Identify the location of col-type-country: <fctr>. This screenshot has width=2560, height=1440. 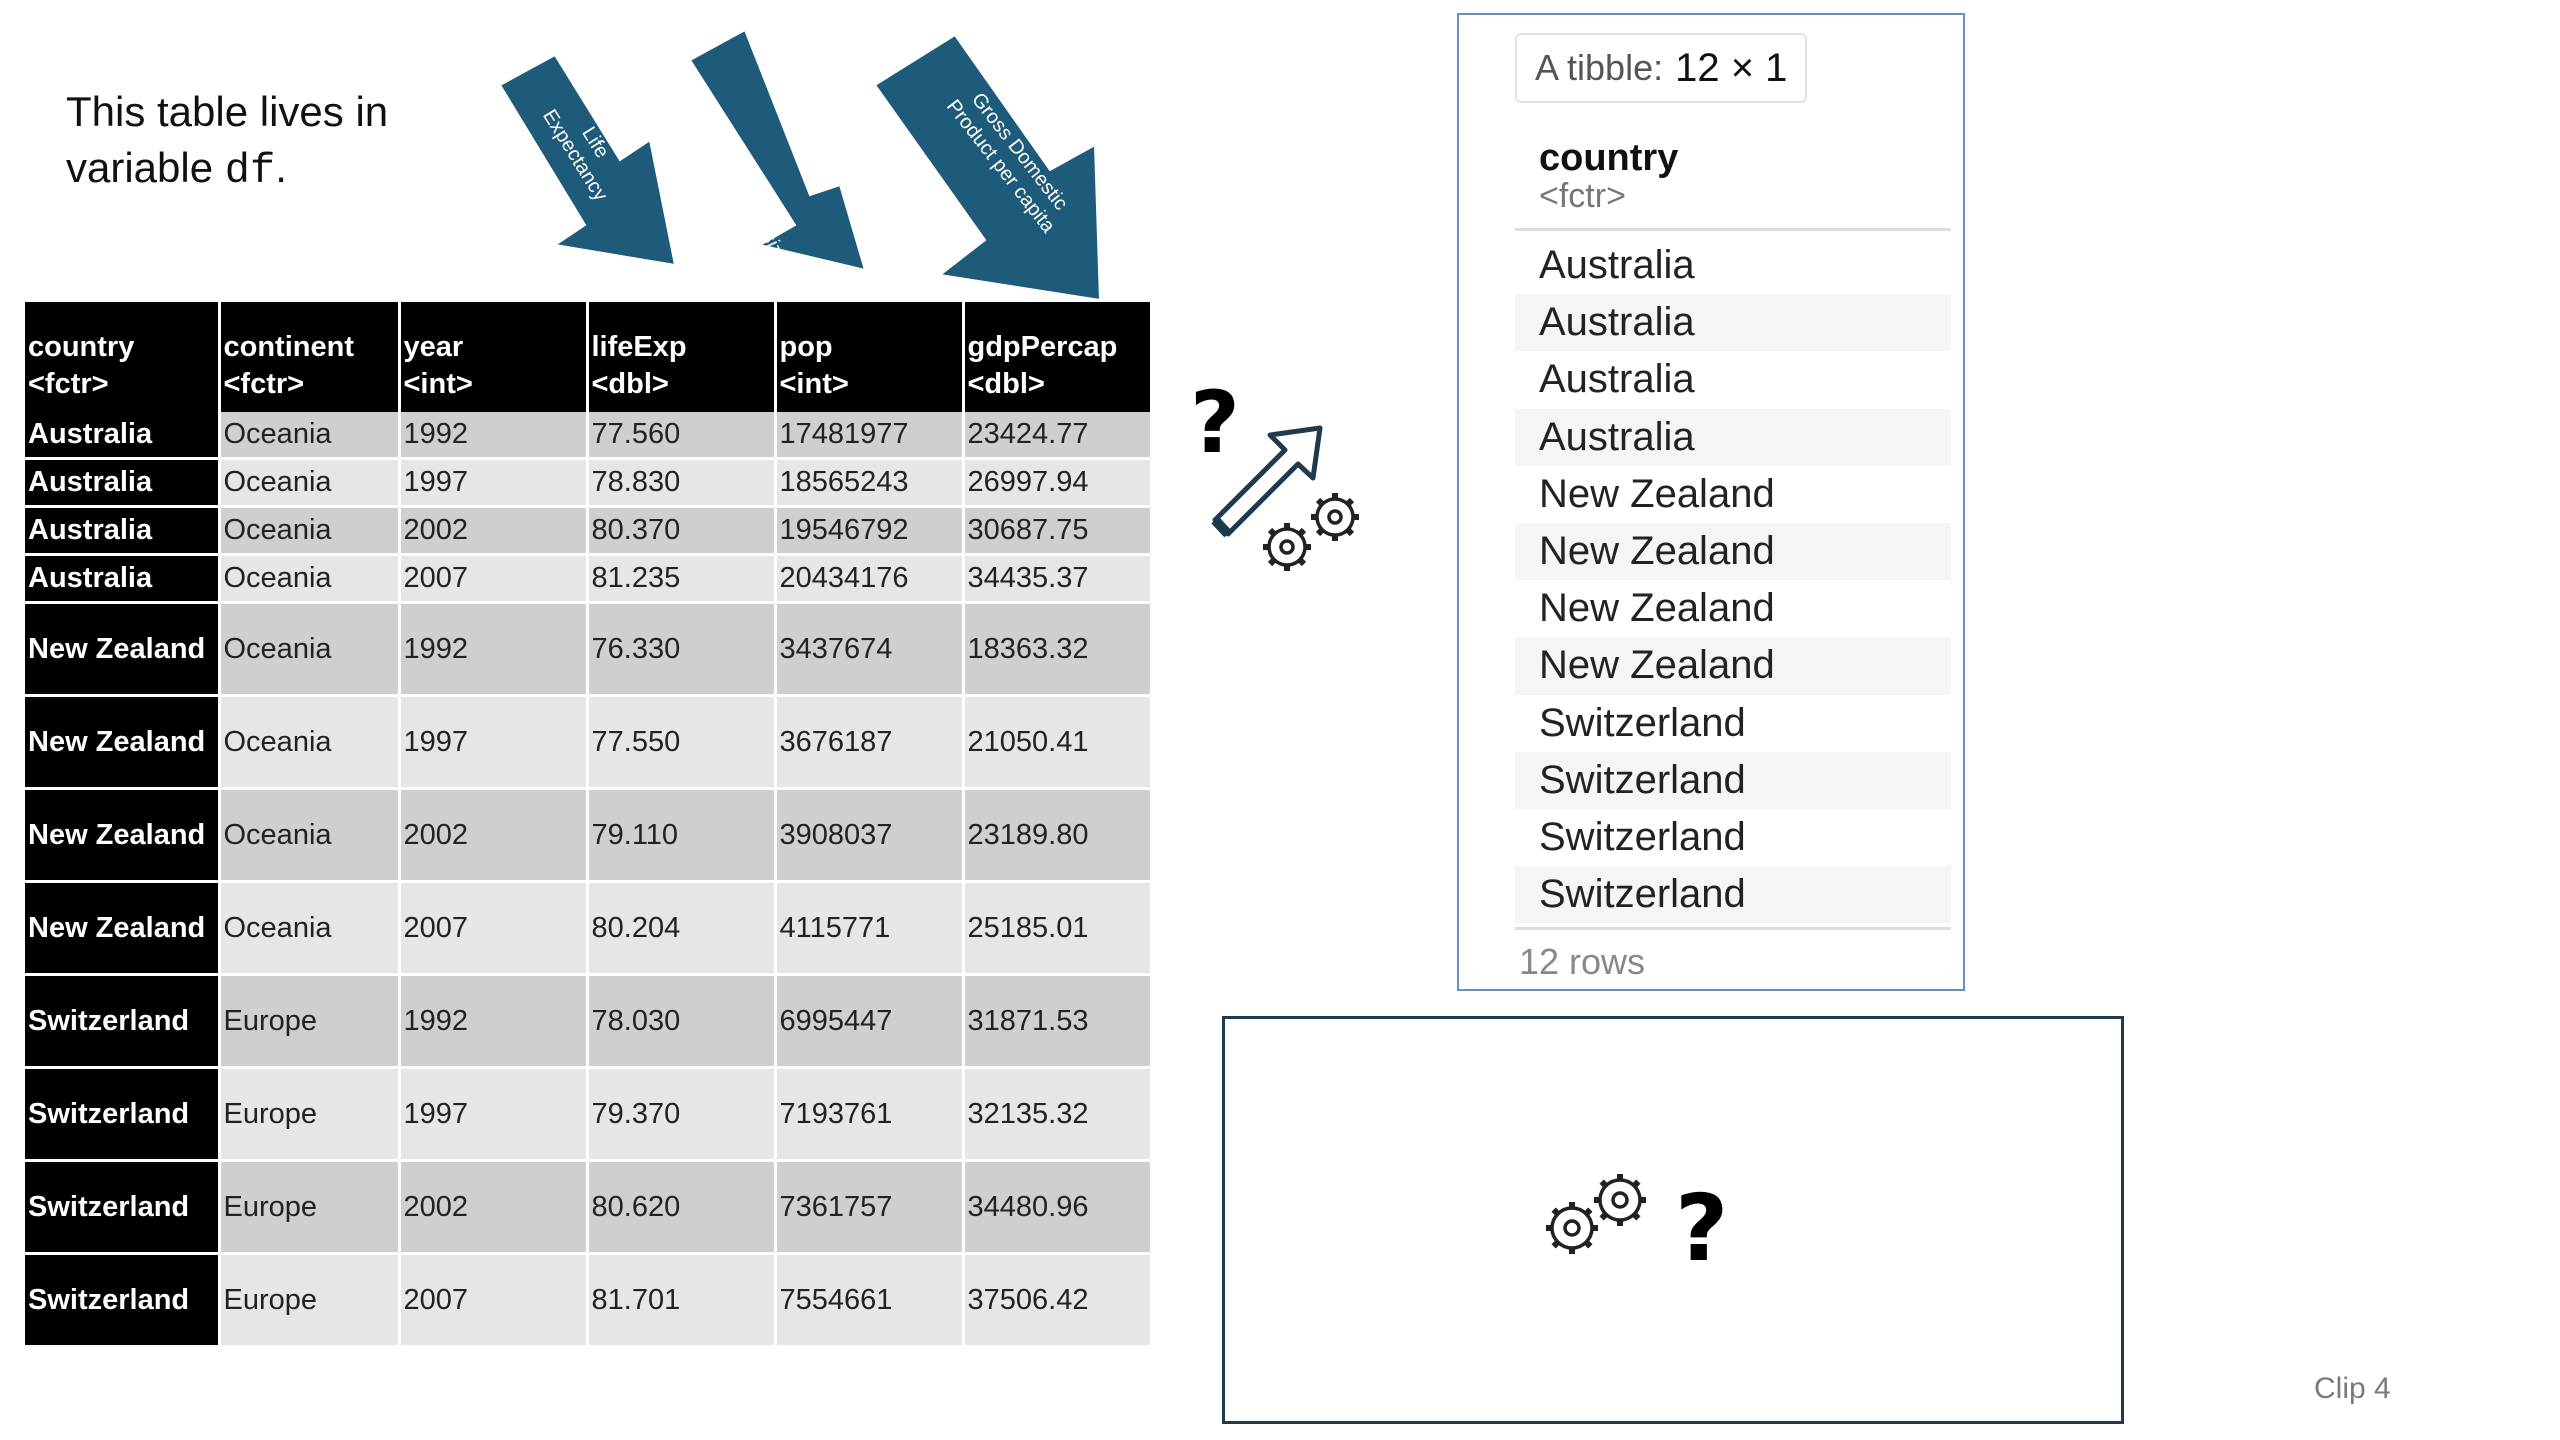
(123, 390).